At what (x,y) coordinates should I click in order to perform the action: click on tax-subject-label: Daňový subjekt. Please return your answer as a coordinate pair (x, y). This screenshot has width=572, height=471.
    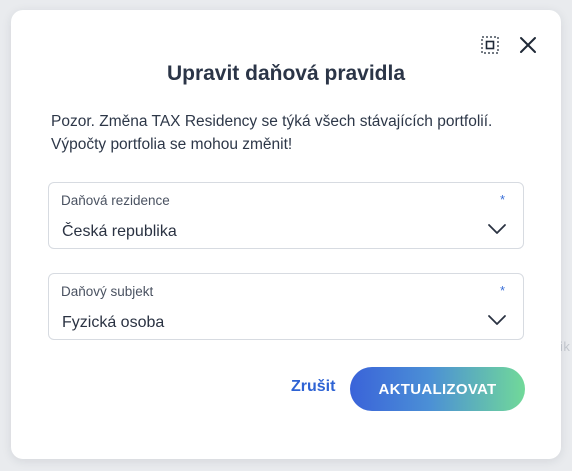
    Looking at the image, I should click on (107, 291).